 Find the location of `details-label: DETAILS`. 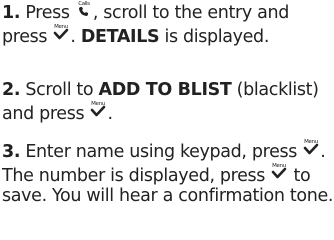

details-label: DETAILS is located at coordinates (120, 36).